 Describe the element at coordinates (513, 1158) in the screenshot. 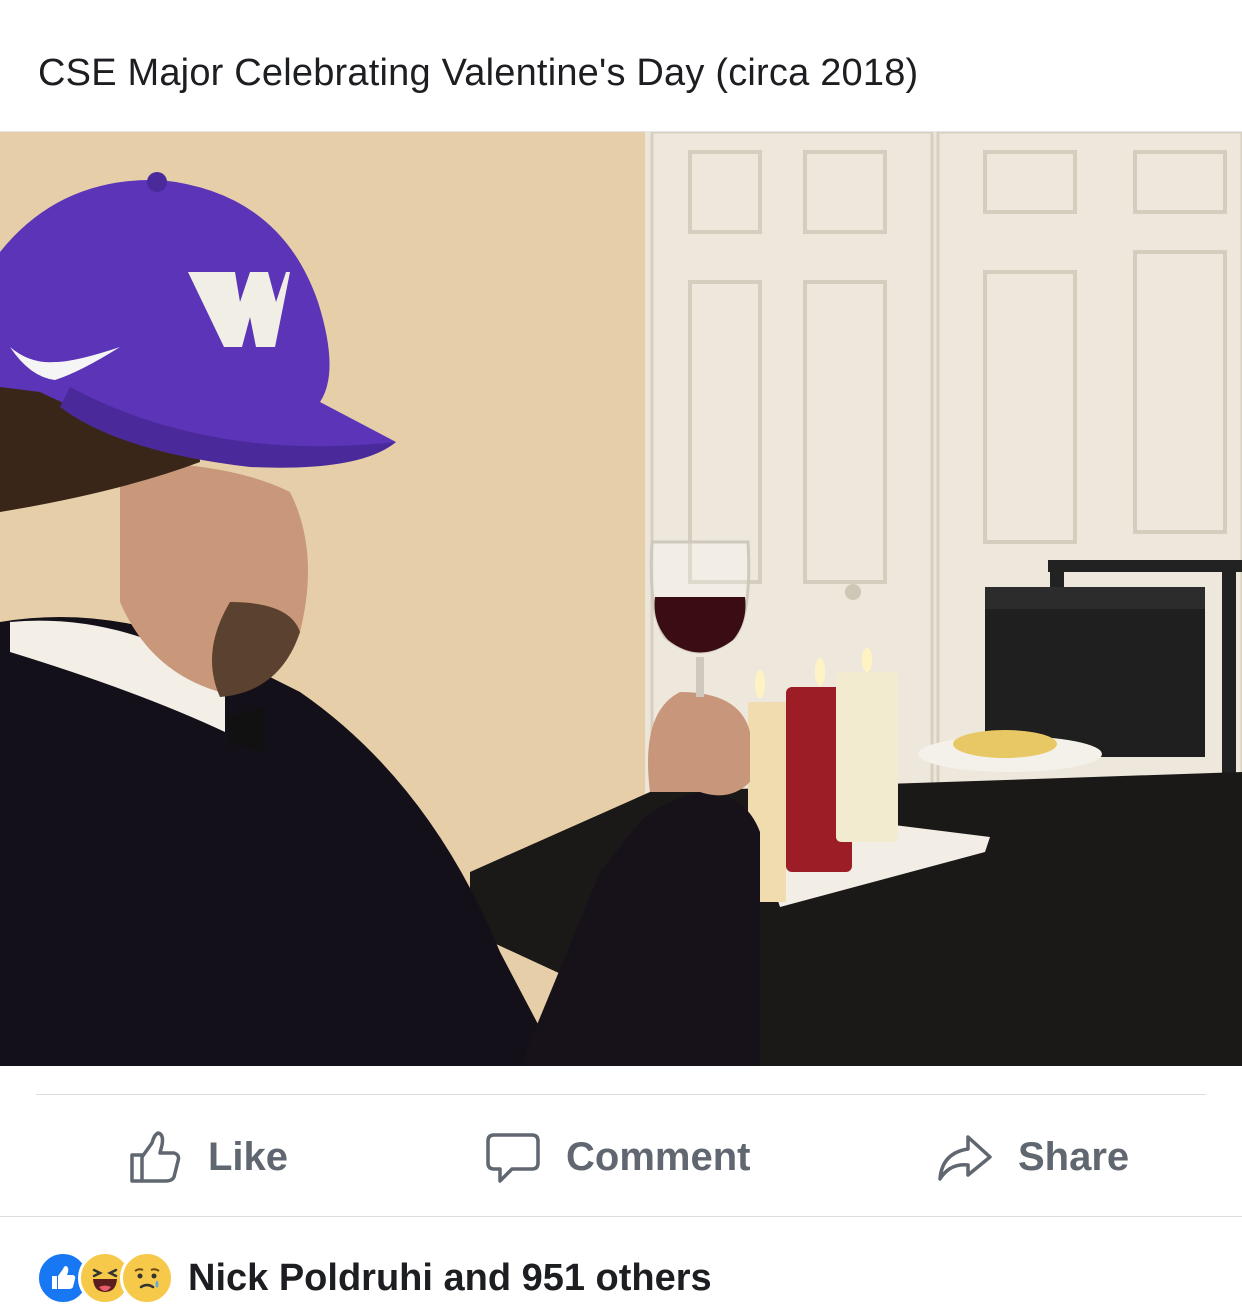

I see `comment-icon` at that location.